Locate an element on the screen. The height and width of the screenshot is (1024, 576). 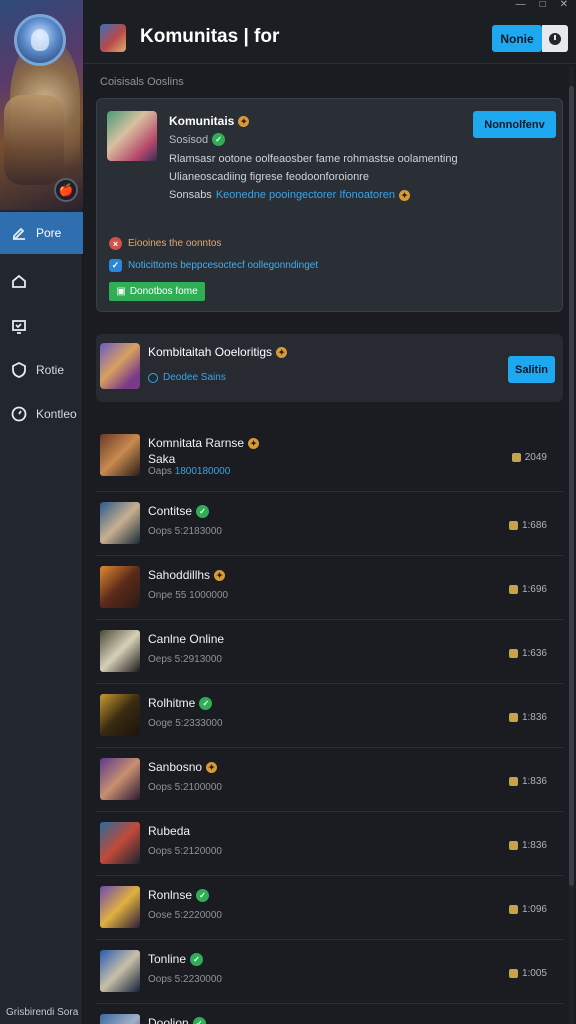
member-name: Sanbosno ✦ is located at coordinates (183, 767).